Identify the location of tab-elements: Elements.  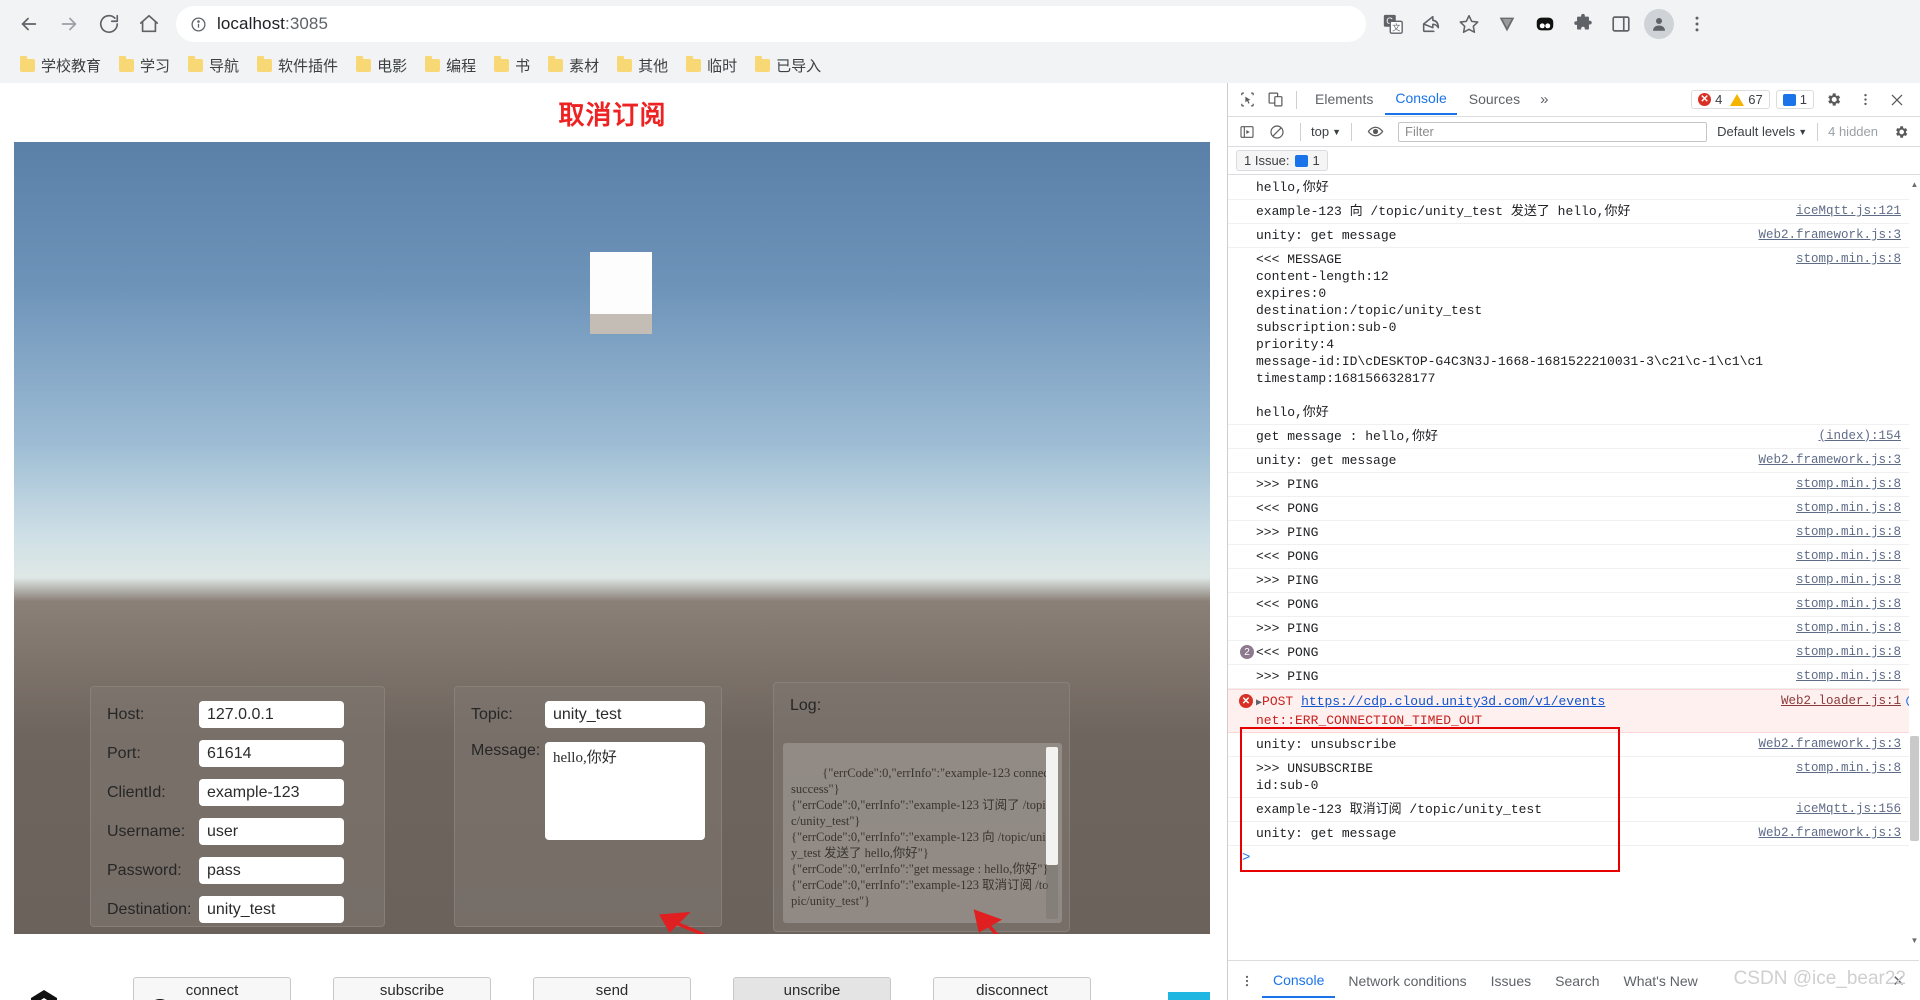
(1344, 99).